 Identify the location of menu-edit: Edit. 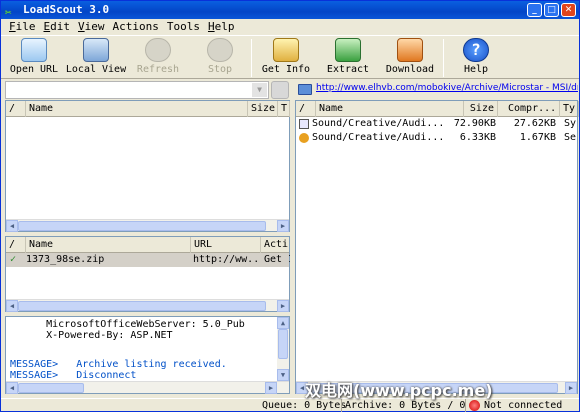
(57, 27).